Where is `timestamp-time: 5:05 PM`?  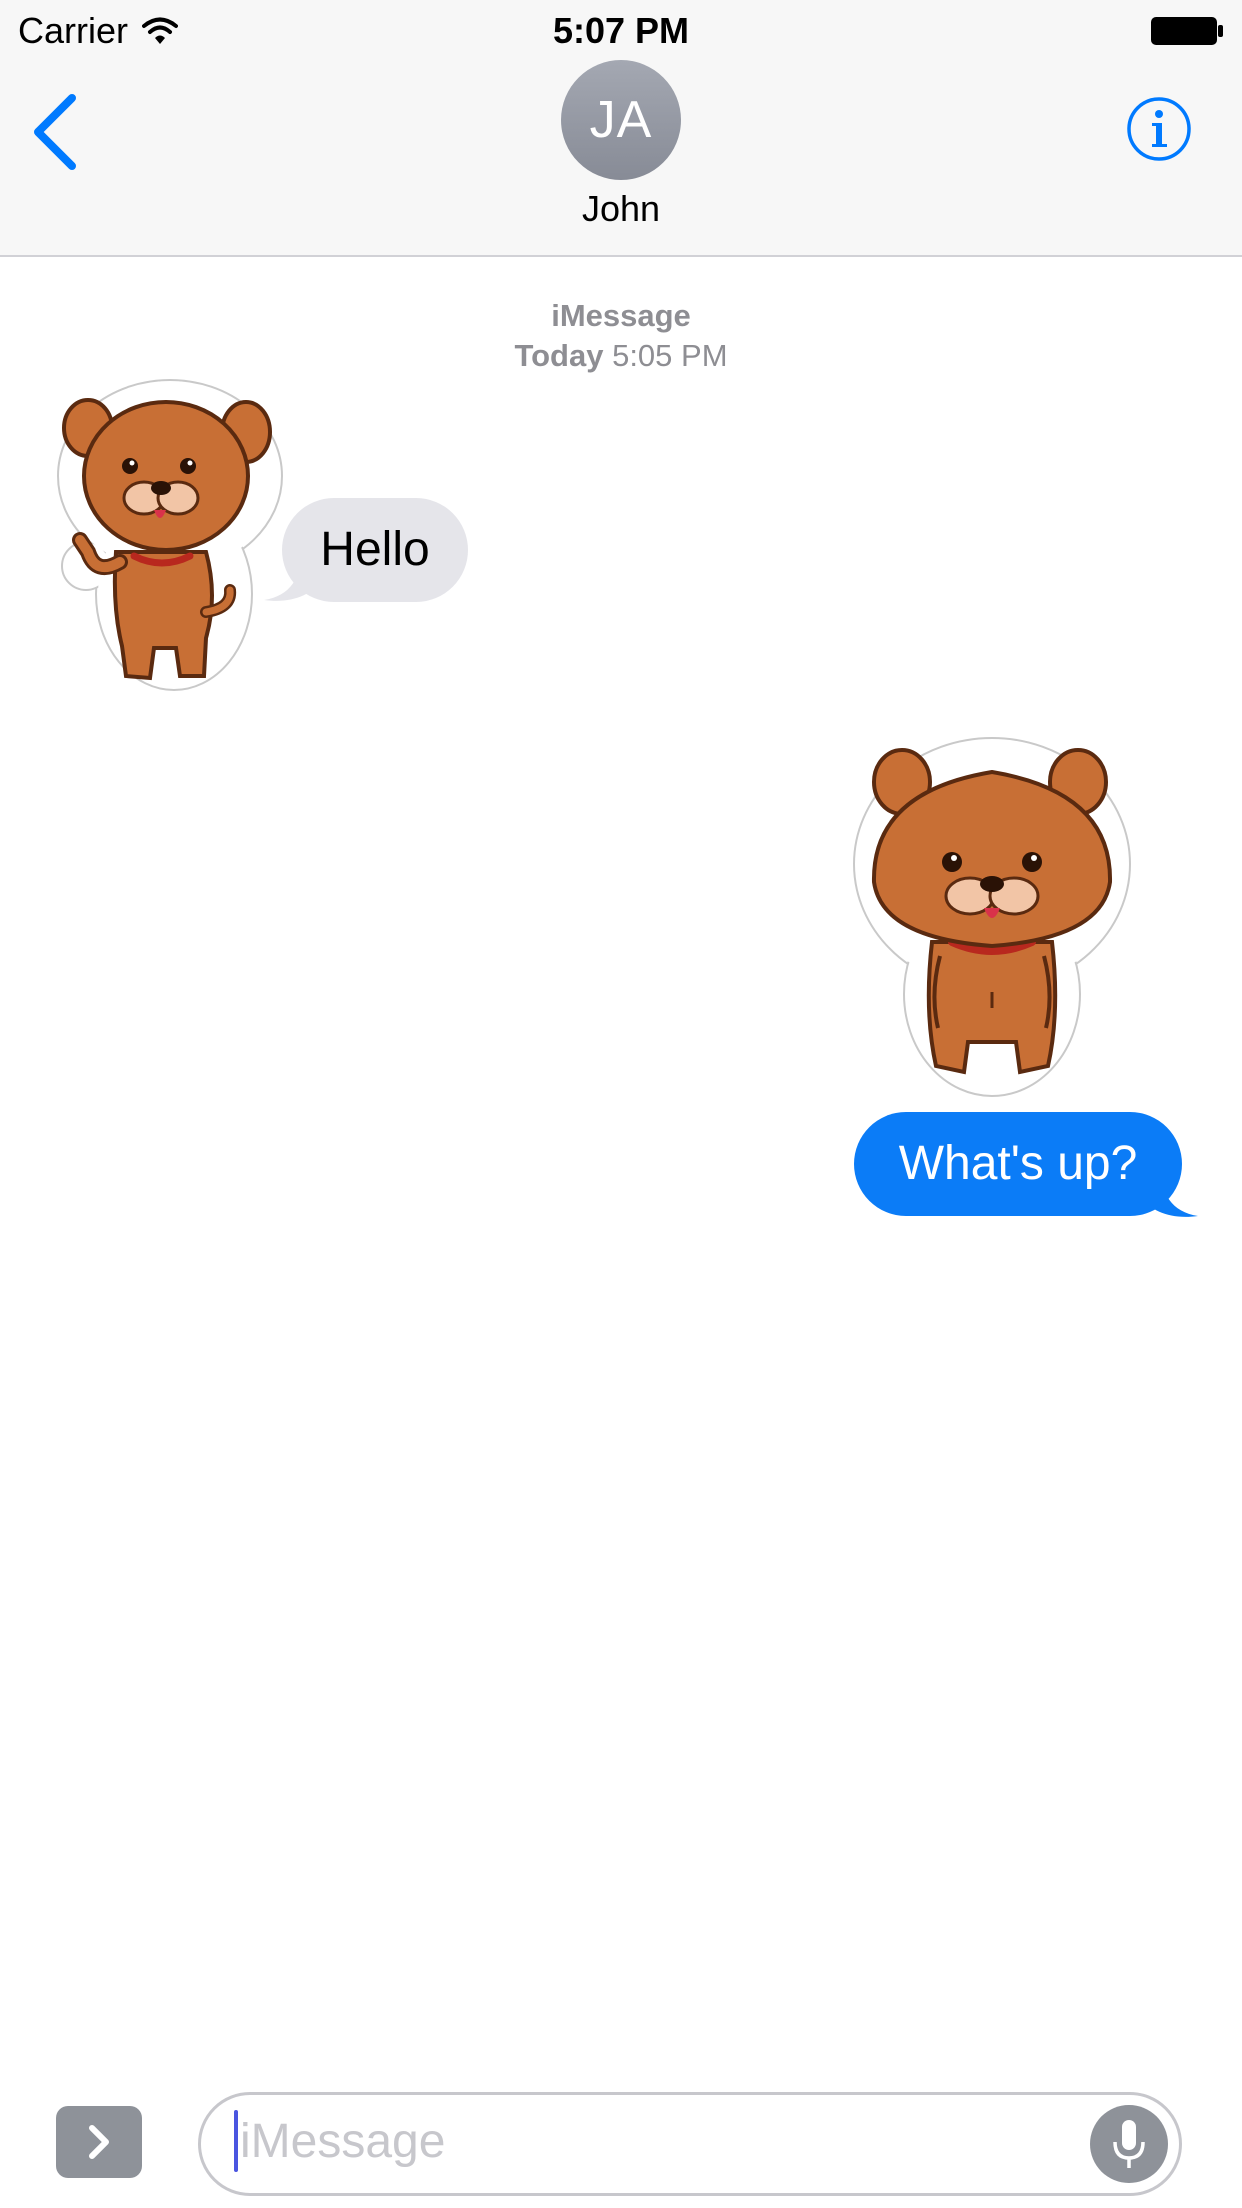 timestamp-time: 5:05 PM is located at coordinates (670, 355).